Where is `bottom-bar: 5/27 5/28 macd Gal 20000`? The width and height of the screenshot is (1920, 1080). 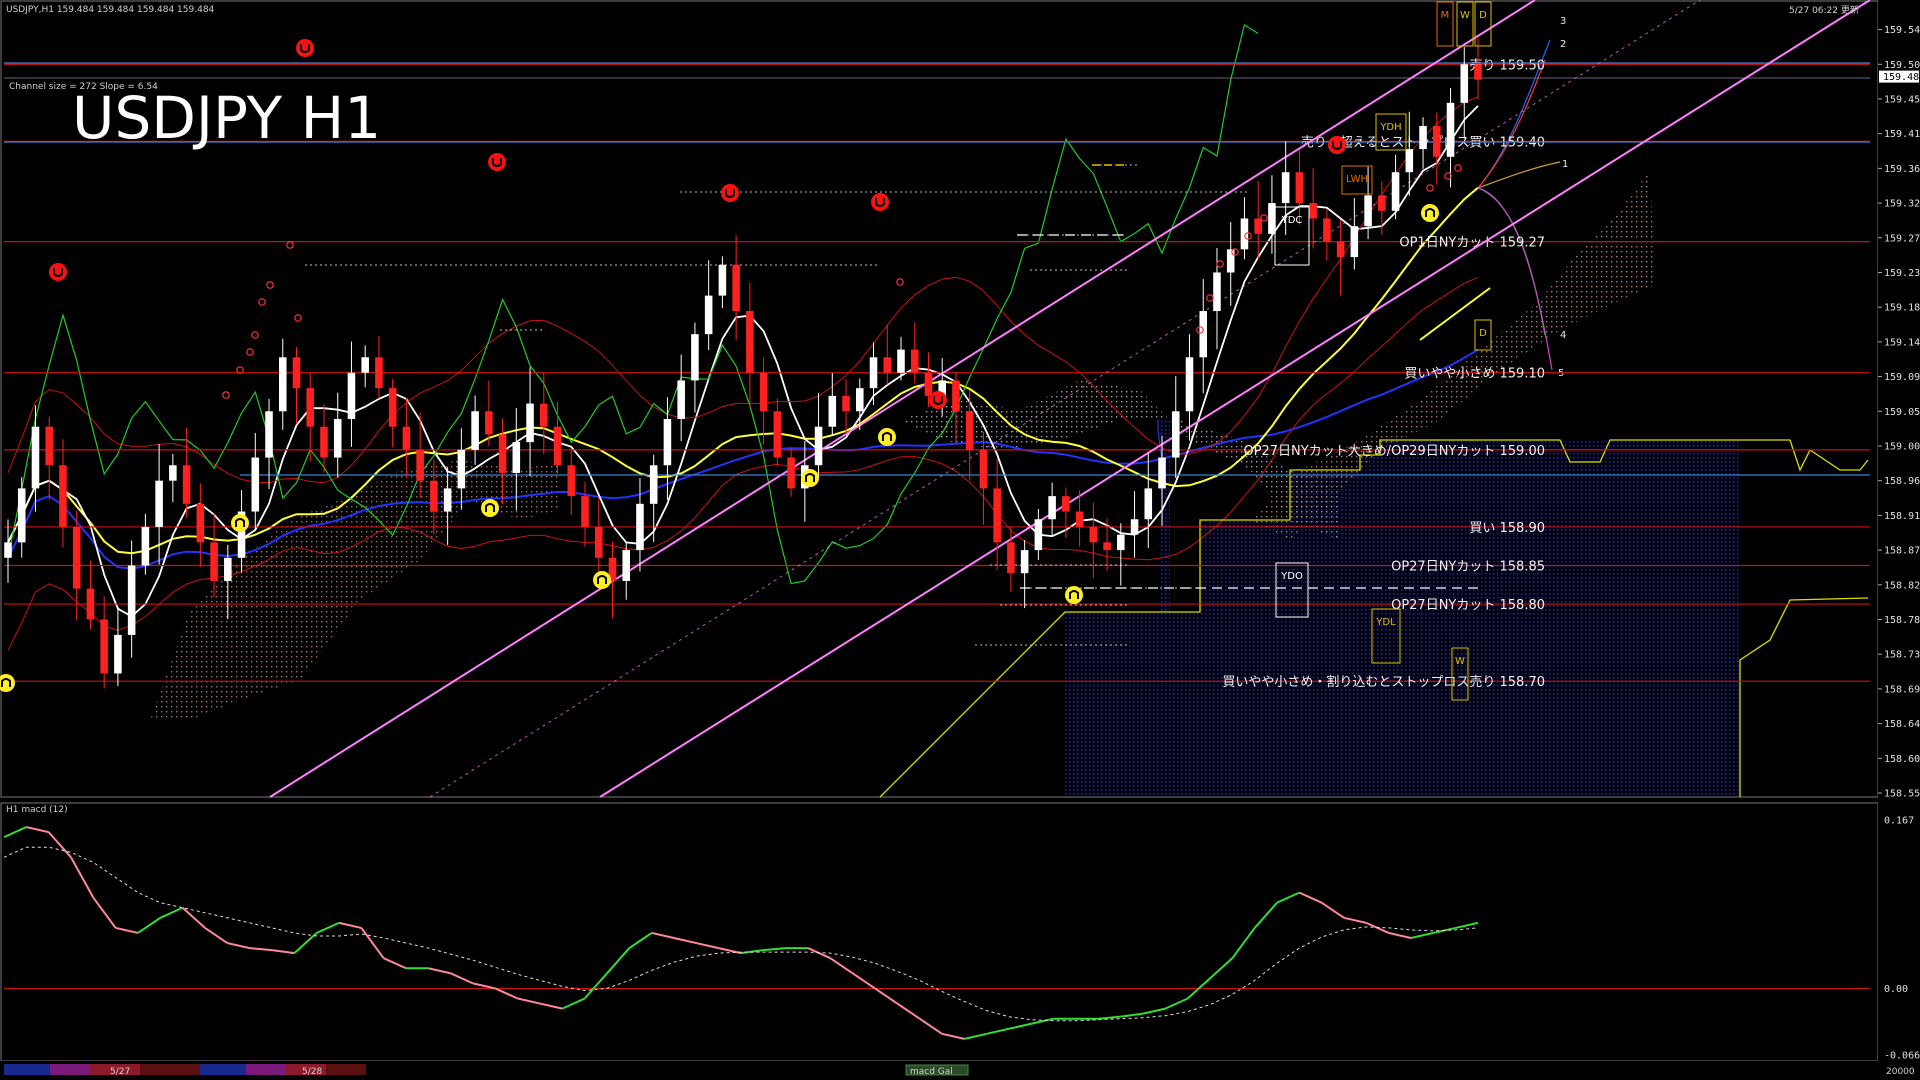 bottom-bar: 5/27 5/28 macd Gal 20000 is located at coordinates (960, 1070).